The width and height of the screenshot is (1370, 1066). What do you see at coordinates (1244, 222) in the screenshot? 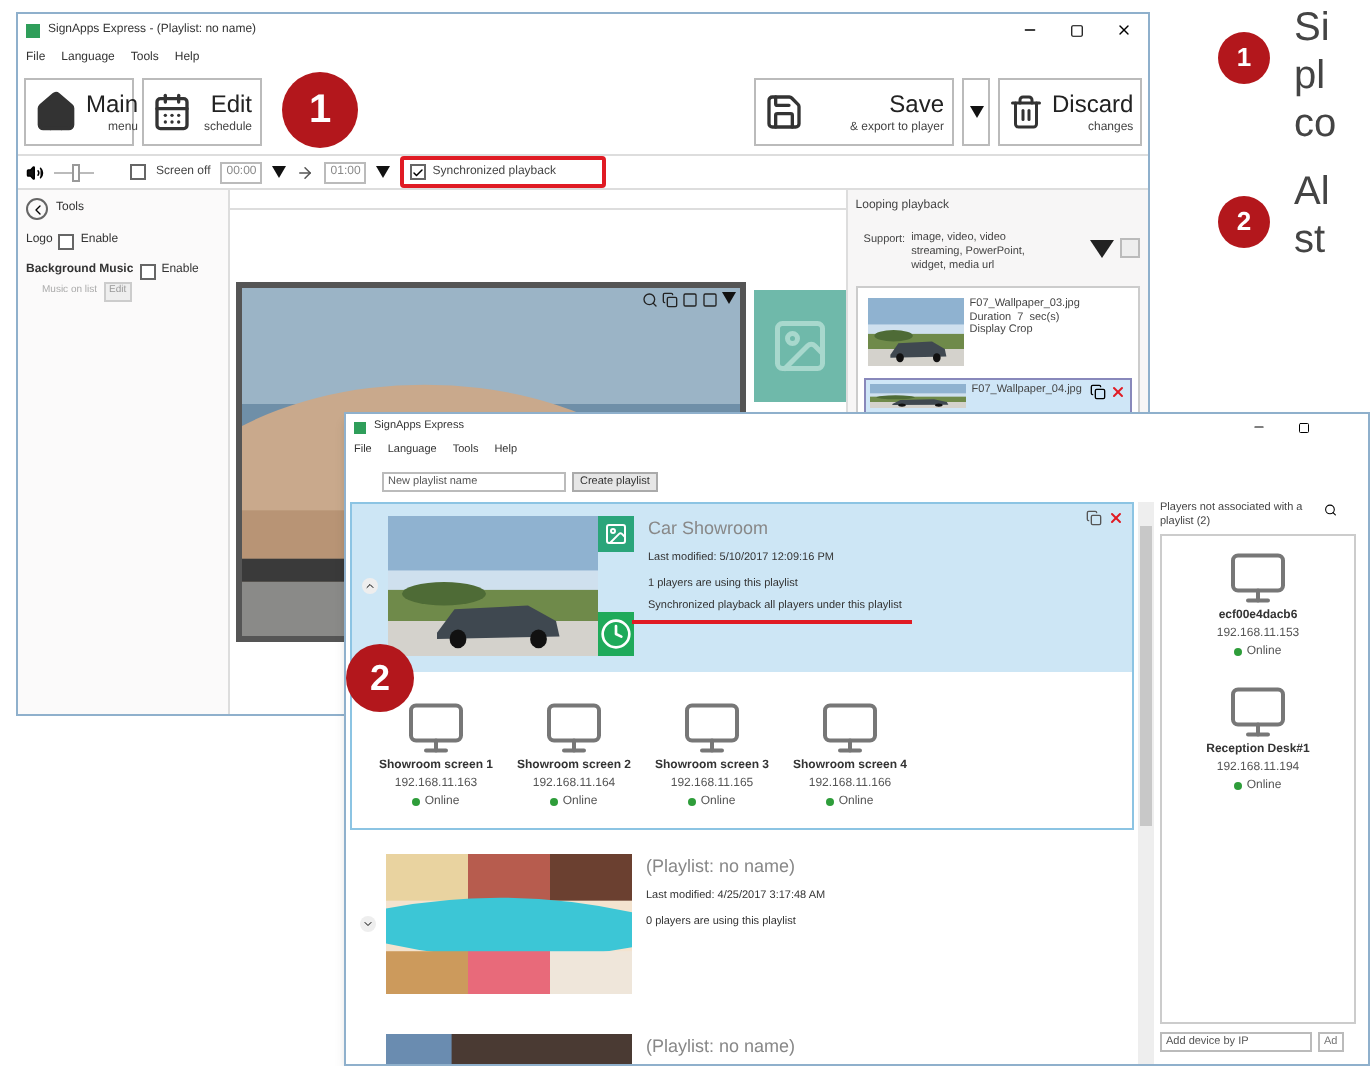
I see `step-badge: 2` at bounding box center [1244, 222].